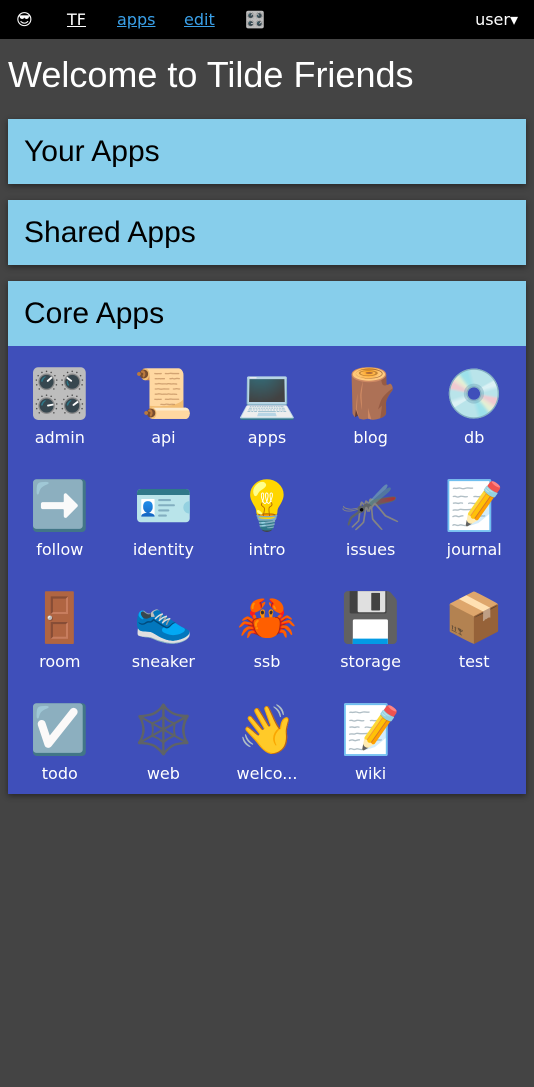 This screenshot has width=534, height=1087. I want to click on app-tile-admin: 🎛️ admin, so click(60, 402).